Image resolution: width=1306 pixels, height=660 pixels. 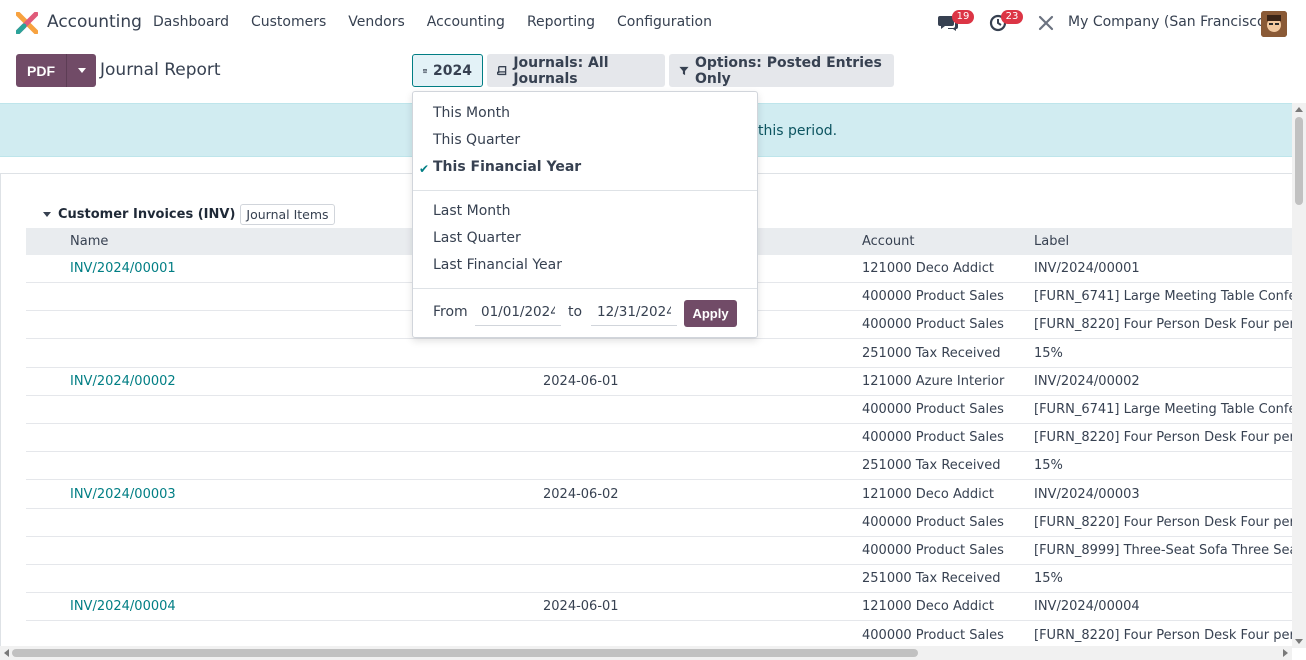 What do you see at coordinates (123, 268) in the screenshot?
I see `entry-name-link: INV/2024/00001` at bounding box center [123, 268].